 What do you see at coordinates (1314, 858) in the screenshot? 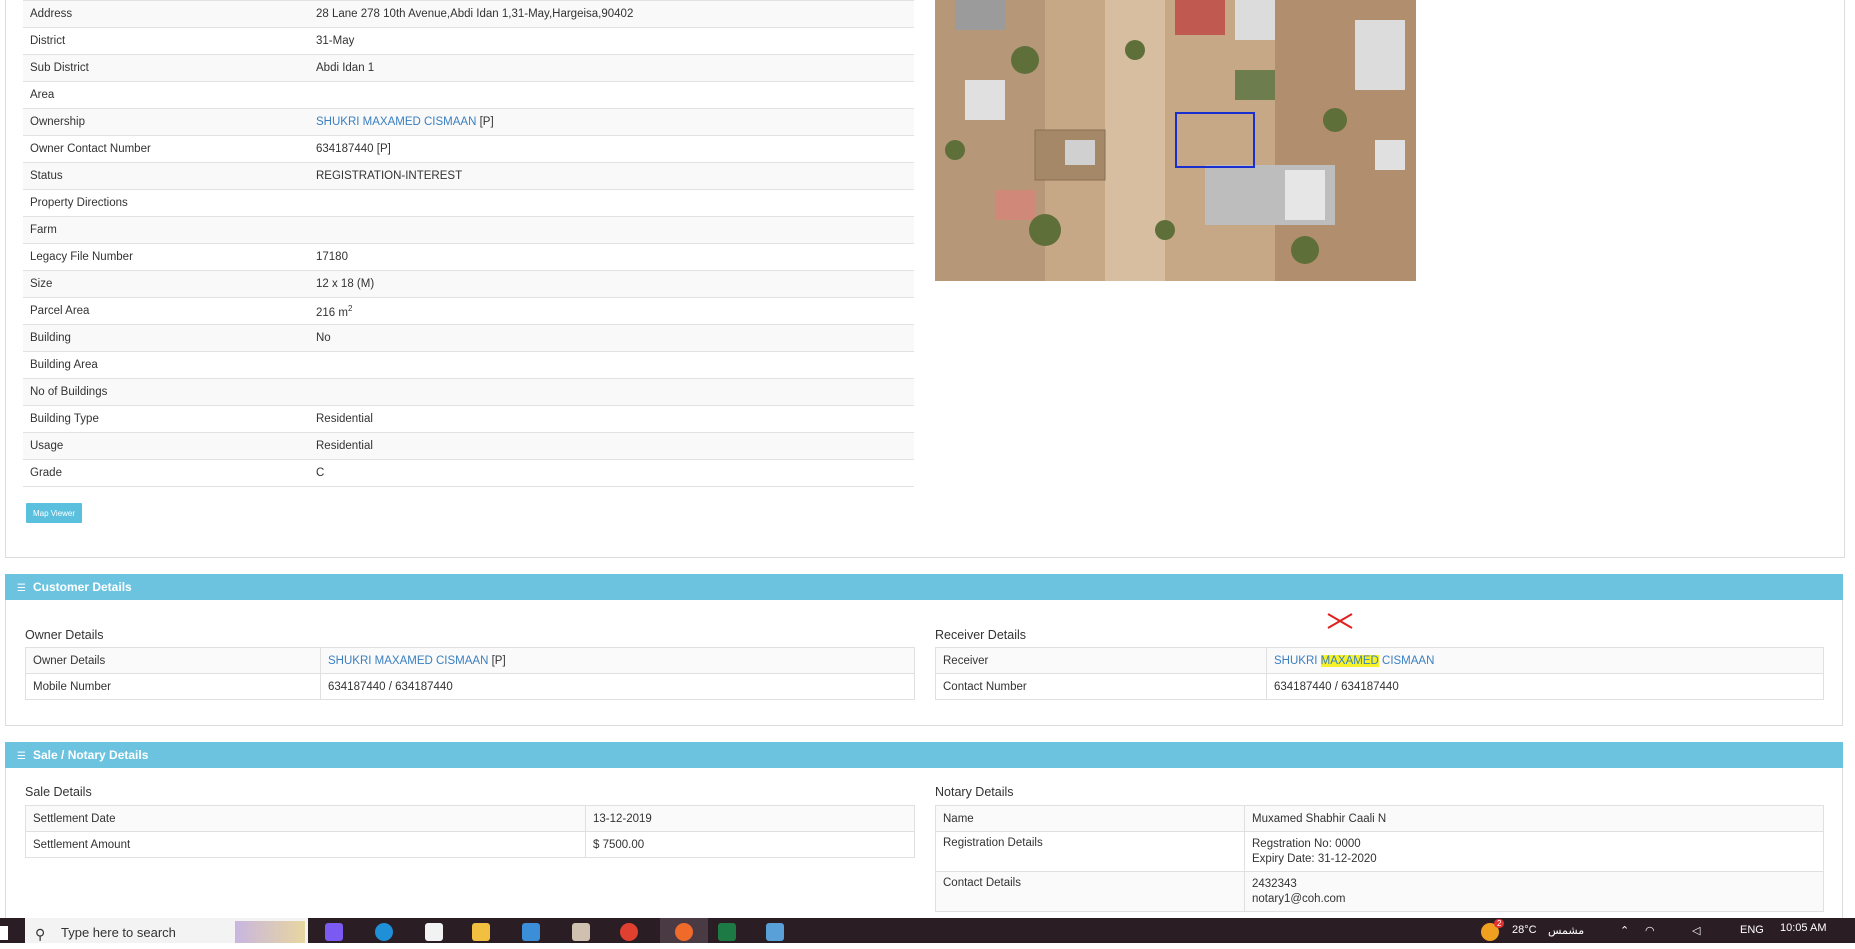
I see `registration-expiry: Expiry Date: 31-12-2020` at bounding box center [1314, 858].